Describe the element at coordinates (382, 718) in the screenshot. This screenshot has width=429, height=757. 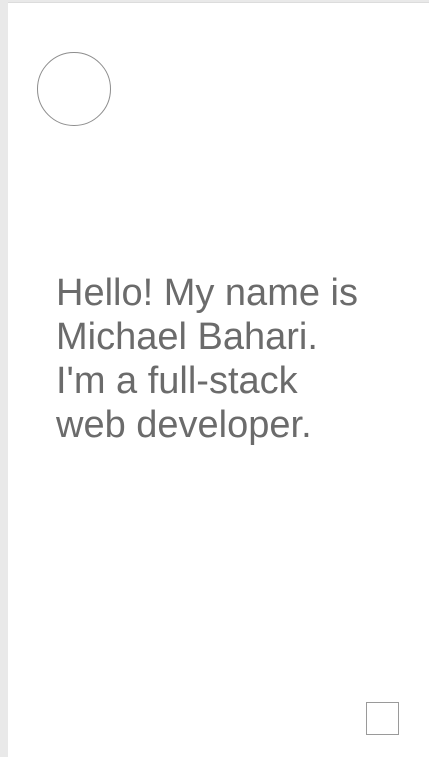
I see `square-outline-icon` at that location.